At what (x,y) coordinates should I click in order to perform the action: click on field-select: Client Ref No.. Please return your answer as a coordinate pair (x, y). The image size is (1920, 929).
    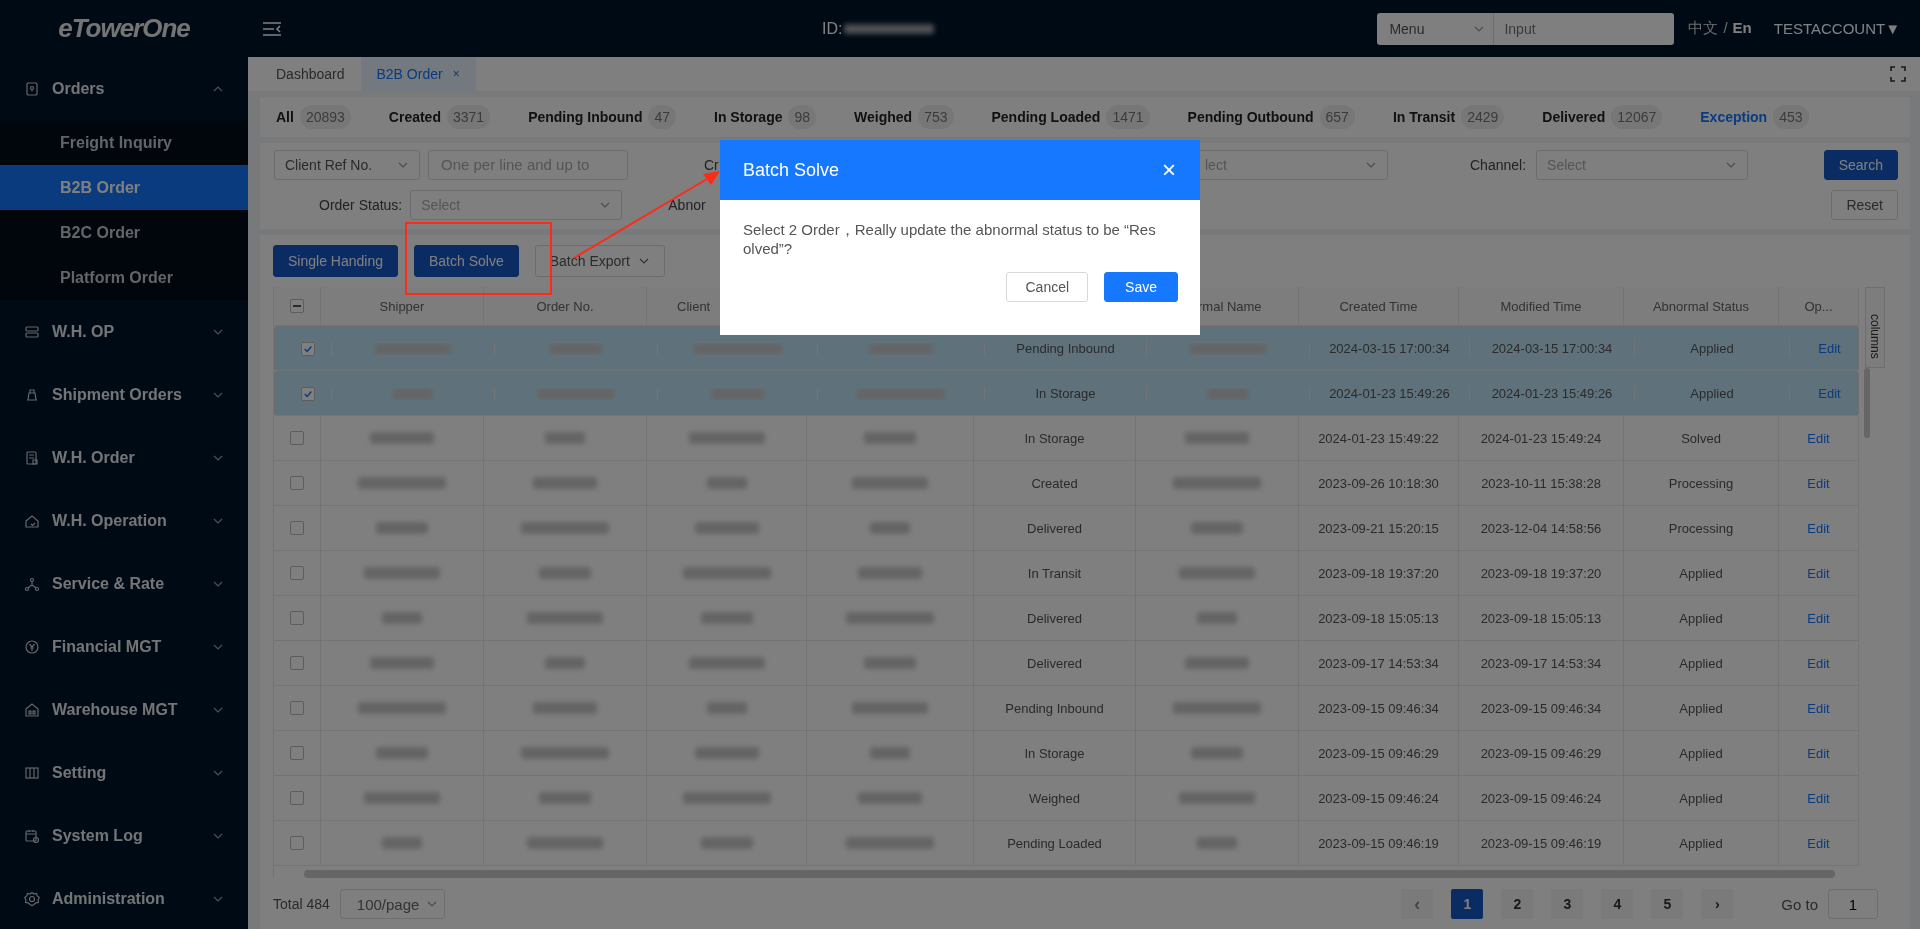
    Looking at the image, I should click on (347, 165).